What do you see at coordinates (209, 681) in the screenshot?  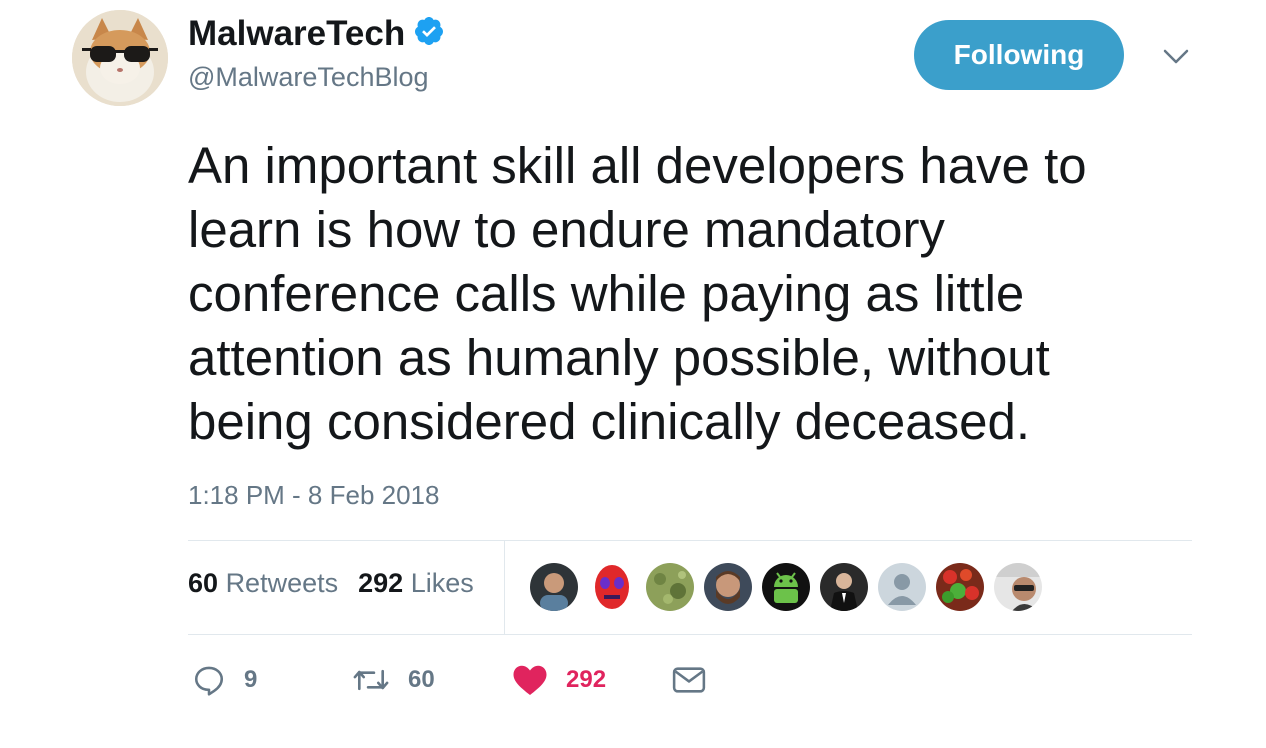 I see `reply-icon` at bounding box center [209, 681].